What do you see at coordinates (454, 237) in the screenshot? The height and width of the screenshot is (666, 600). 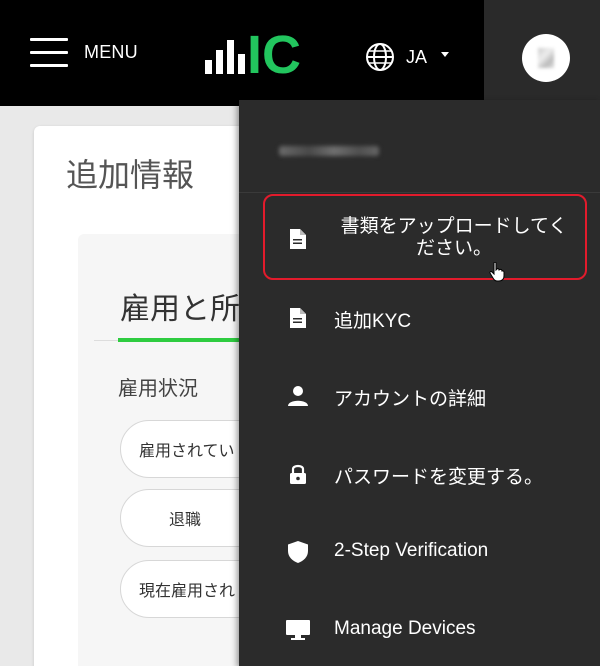 I see `menu-item-label: 書類をアップロードしてください。` at bounding box center [454, 237].